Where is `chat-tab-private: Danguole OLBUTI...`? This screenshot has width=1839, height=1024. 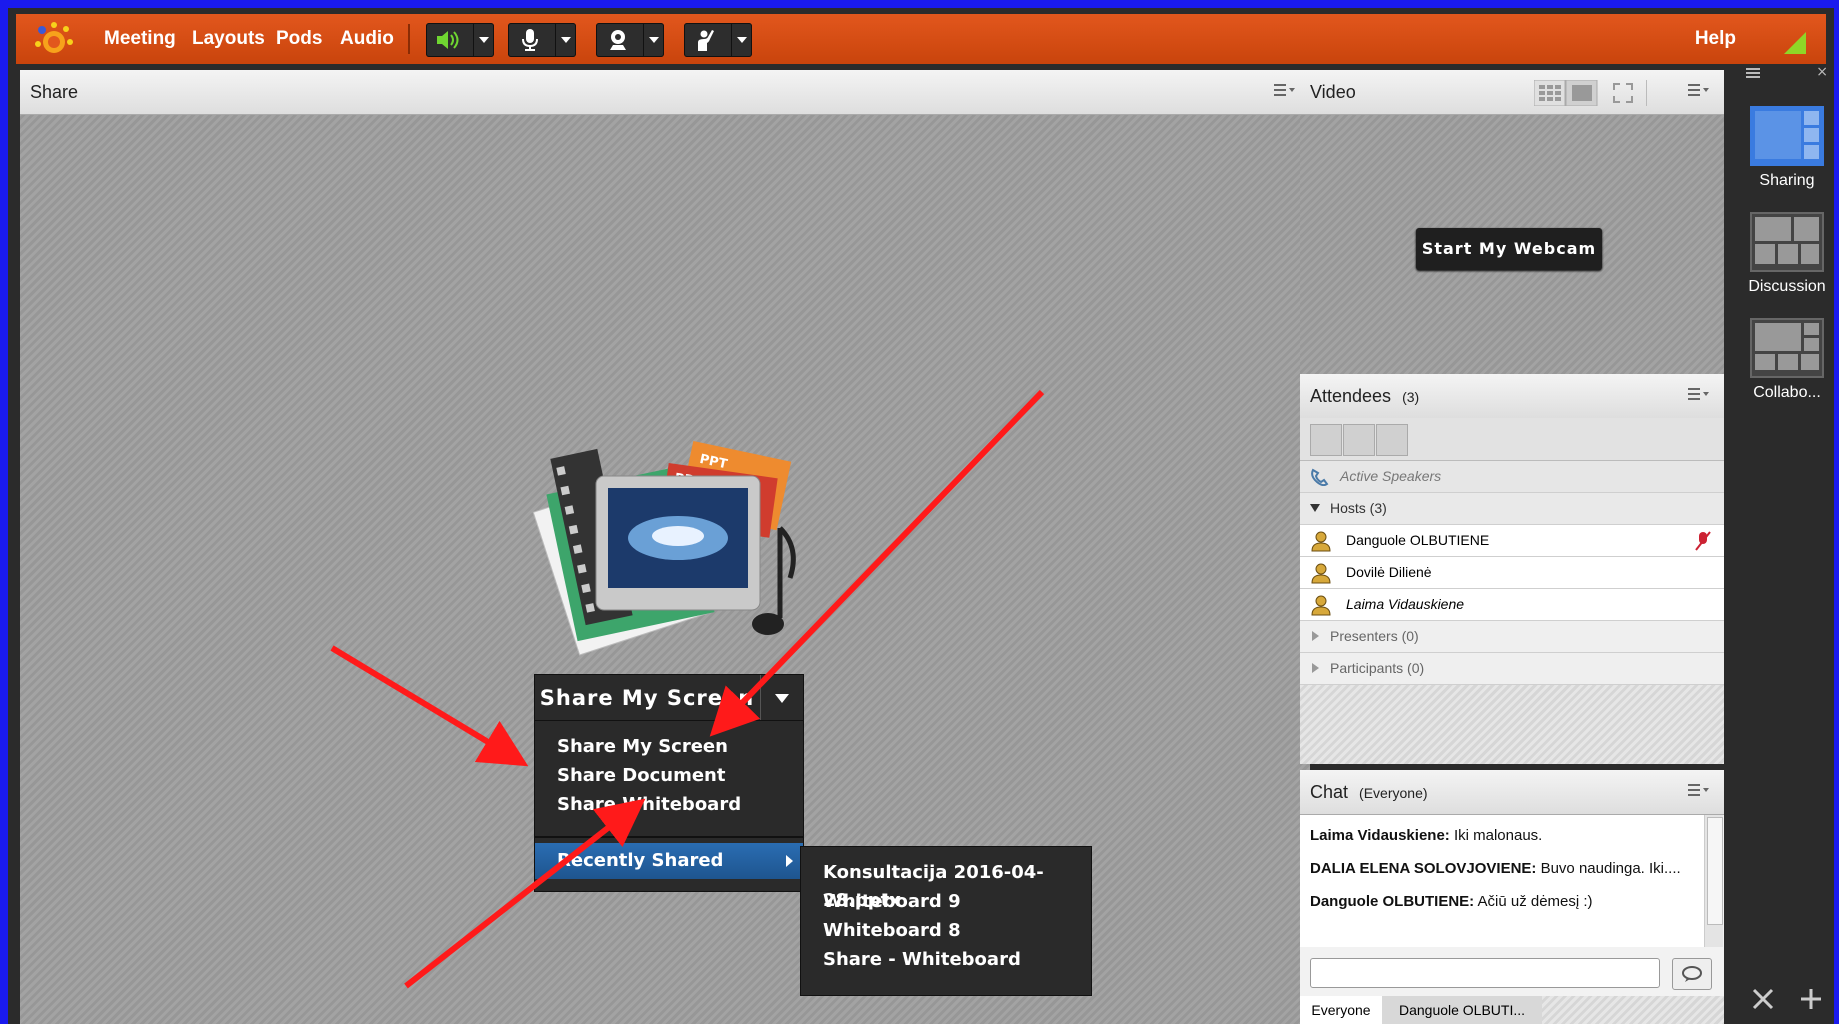
chat-tab-private: Danguole OLBUTI... is located at coordinates (1462, 1010).